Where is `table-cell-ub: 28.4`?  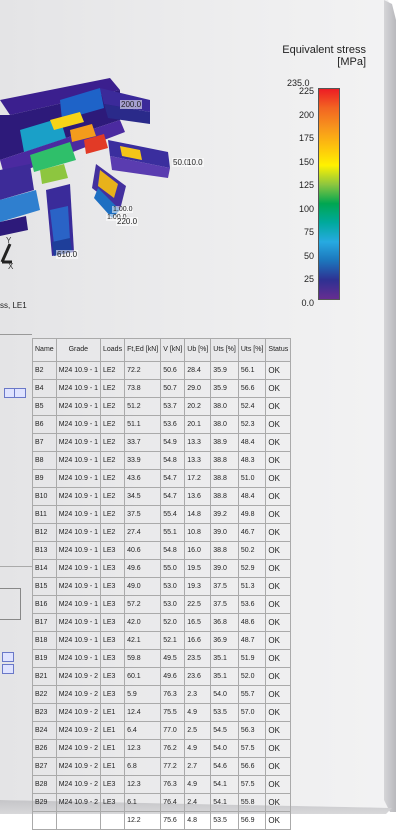 table-cell-ub: 28.4 is located at coordinates (198, 370).